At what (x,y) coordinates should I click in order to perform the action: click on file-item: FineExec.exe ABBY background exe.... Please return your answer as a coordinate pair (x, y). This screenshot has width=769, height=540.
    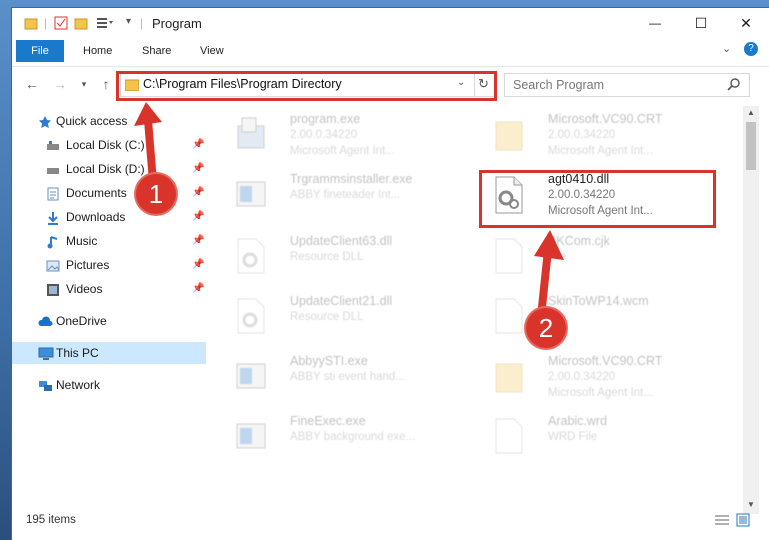
    Looking at the image, I should click on (342, 438).